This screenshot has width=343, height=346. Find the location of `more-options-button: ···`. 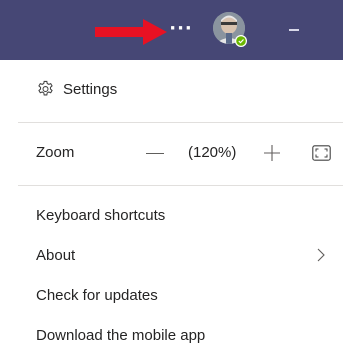

more-options-button: ··· is located at coordinates (181, 30).